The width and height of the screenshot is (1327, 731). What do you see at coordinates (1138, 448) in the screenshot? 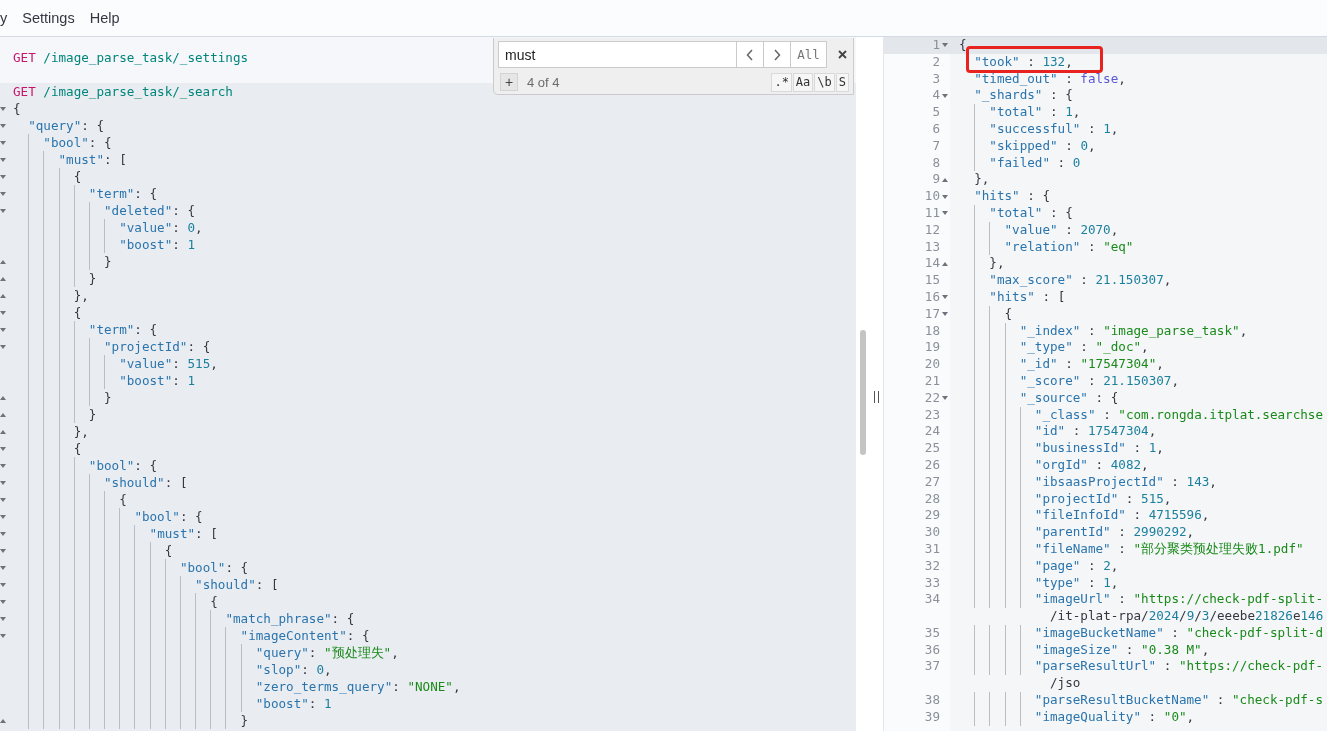
I see `code-line: "businessId" : 1,` at bounding box center [1138, 448].